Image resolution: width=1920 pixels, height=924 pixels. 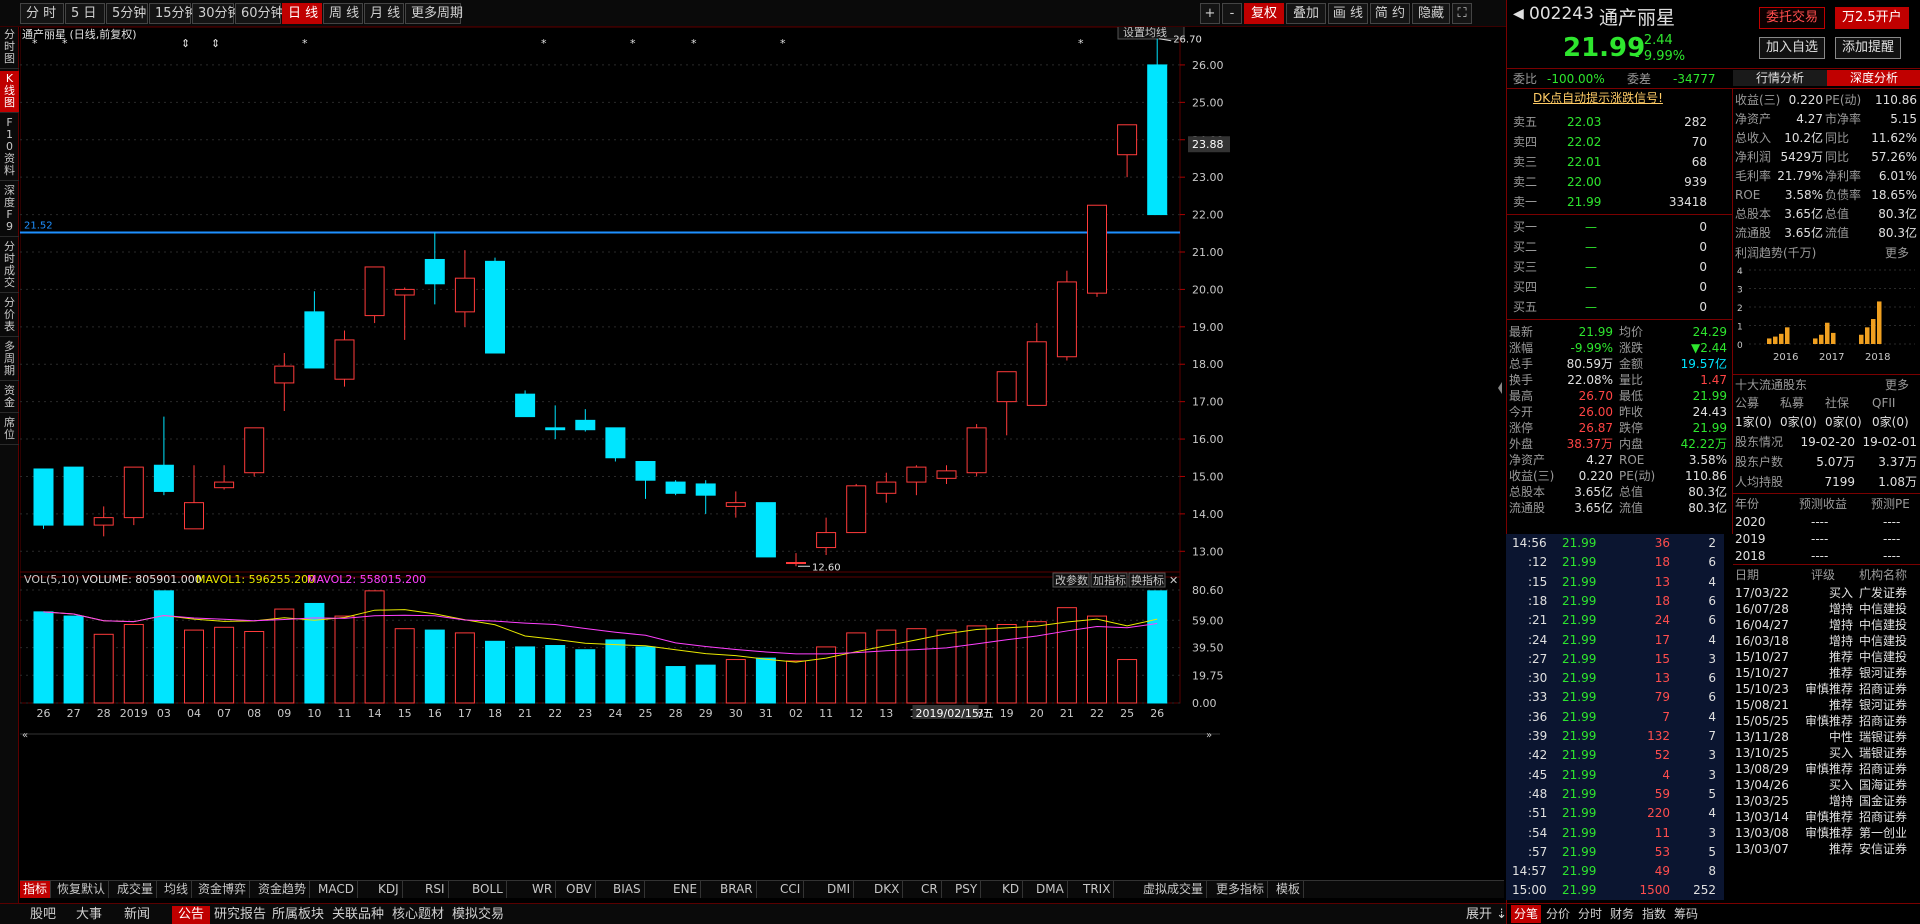 What do you see at coordinates (389, 889) in the screenshot?
I see `indicator-tab-7: KDJ` at bounding box center [389, 889].